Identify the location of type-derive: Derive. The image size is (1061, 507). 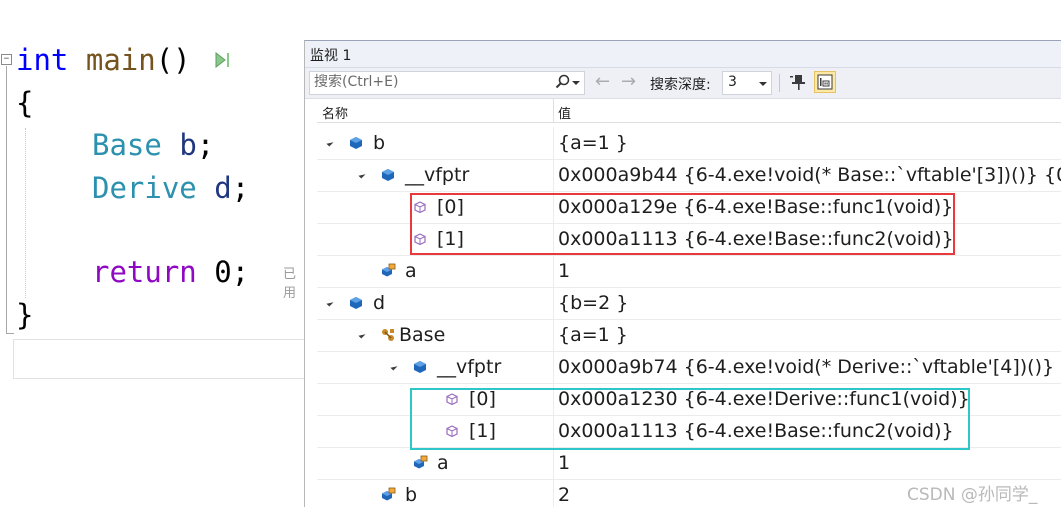
(144, 188).